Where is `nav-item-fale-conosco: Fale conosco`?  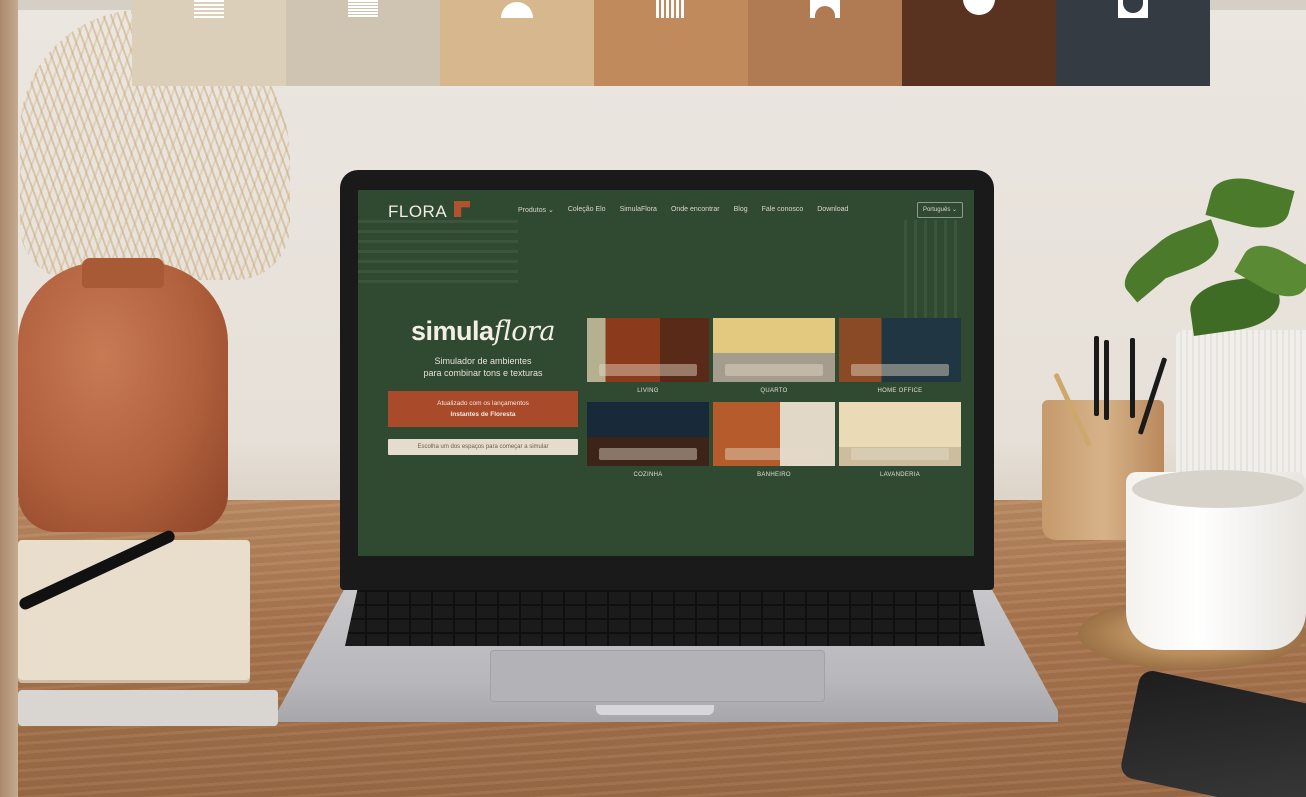
nav-item-fale-conosco: Fale conosco is located at coordinates (783, 210).